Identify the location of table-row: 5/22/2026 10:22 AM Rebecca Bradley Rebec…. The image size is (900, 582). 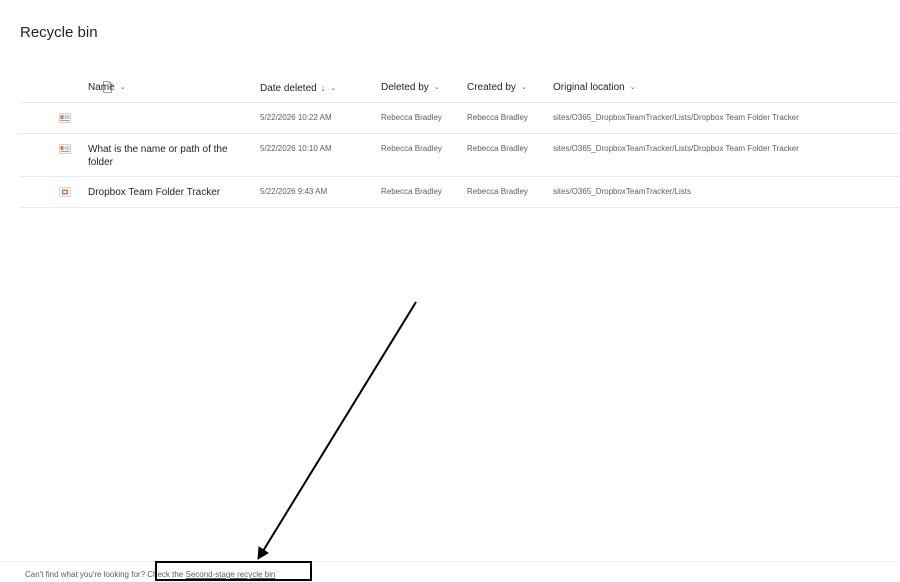
(459, 118).